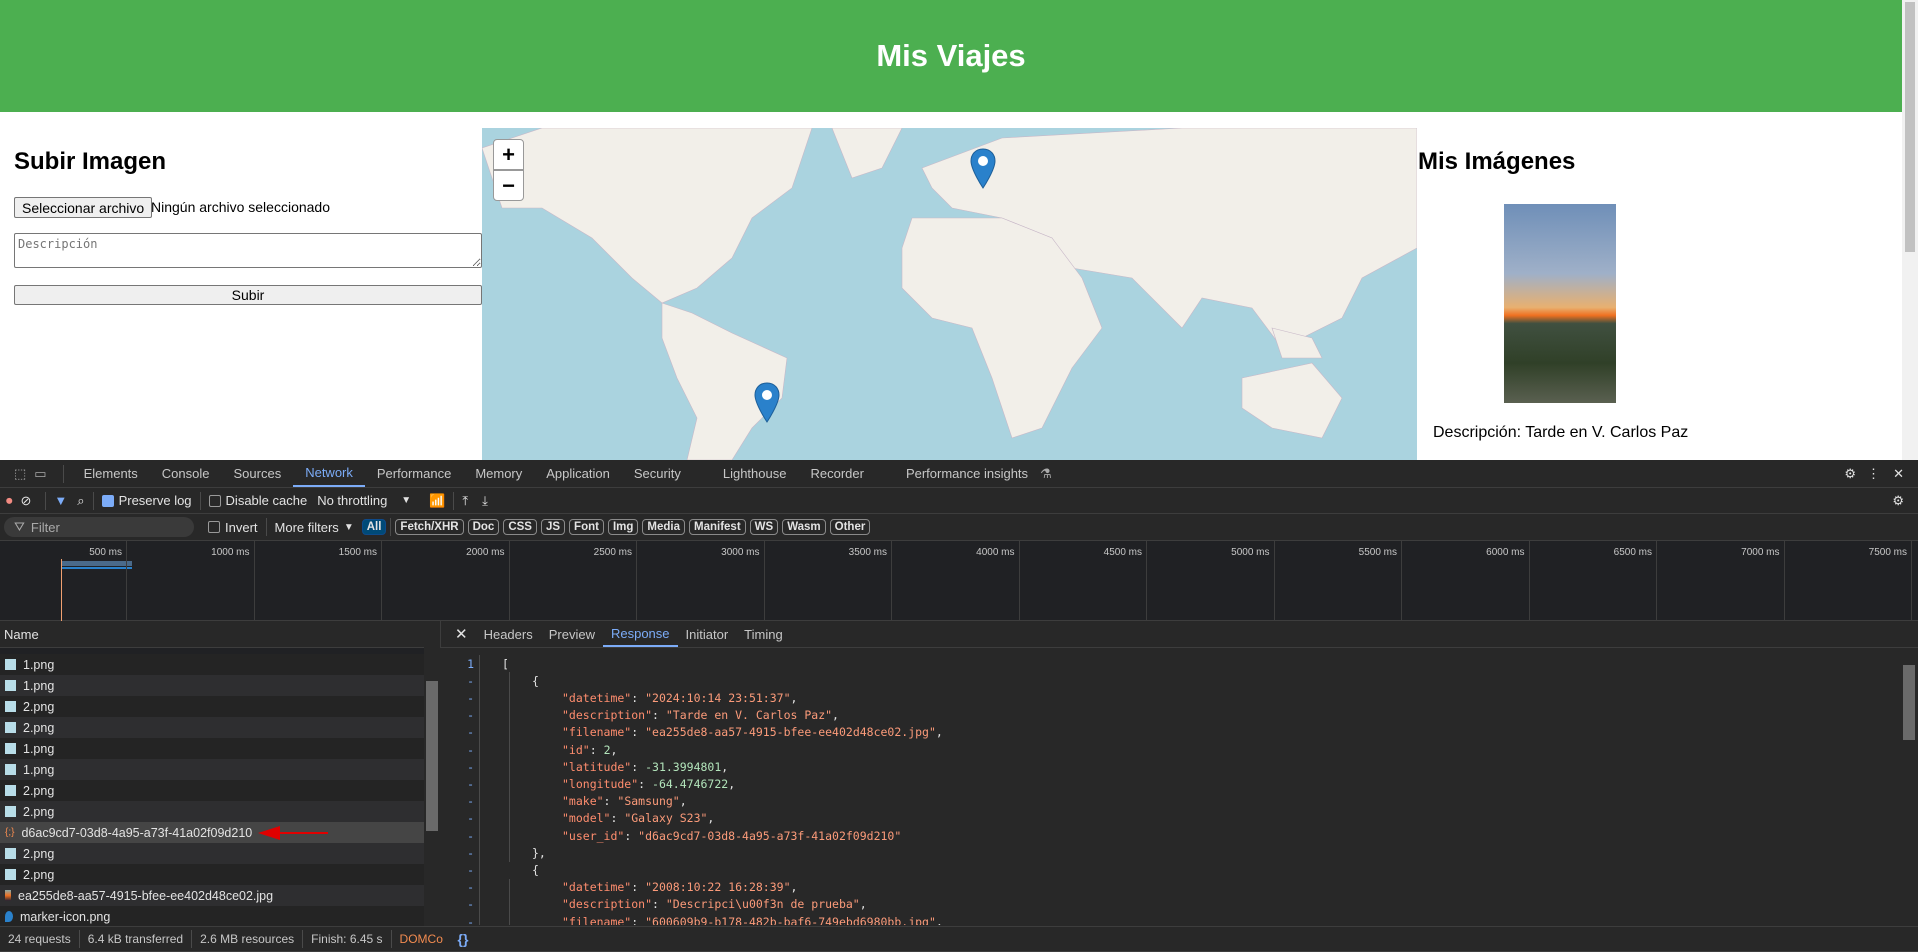 The image size is (1918, 952). I want to click on filter-input: ⛛ Filter, so click(99, 527).